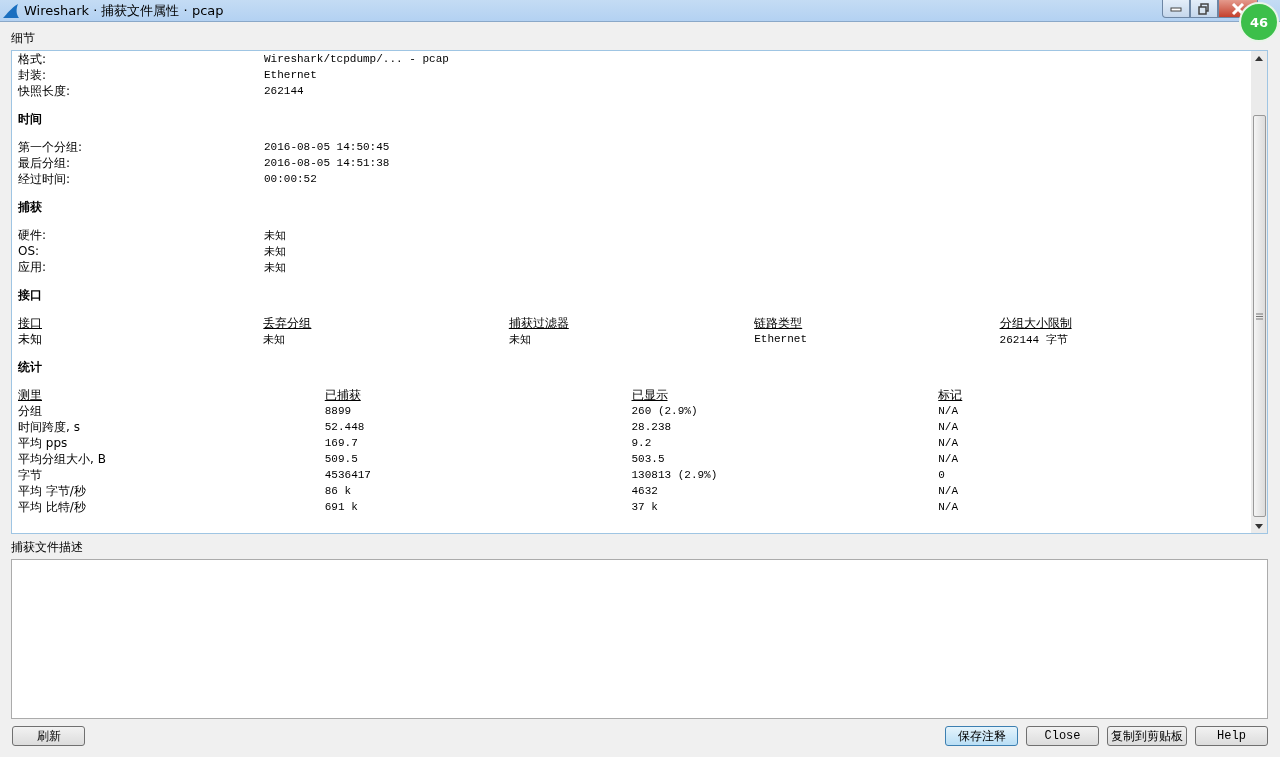 The image size is (1280, 757). Describe the element at coordinates (30, 367) in the screenshot. I see `section-heading: 统计` at that location.